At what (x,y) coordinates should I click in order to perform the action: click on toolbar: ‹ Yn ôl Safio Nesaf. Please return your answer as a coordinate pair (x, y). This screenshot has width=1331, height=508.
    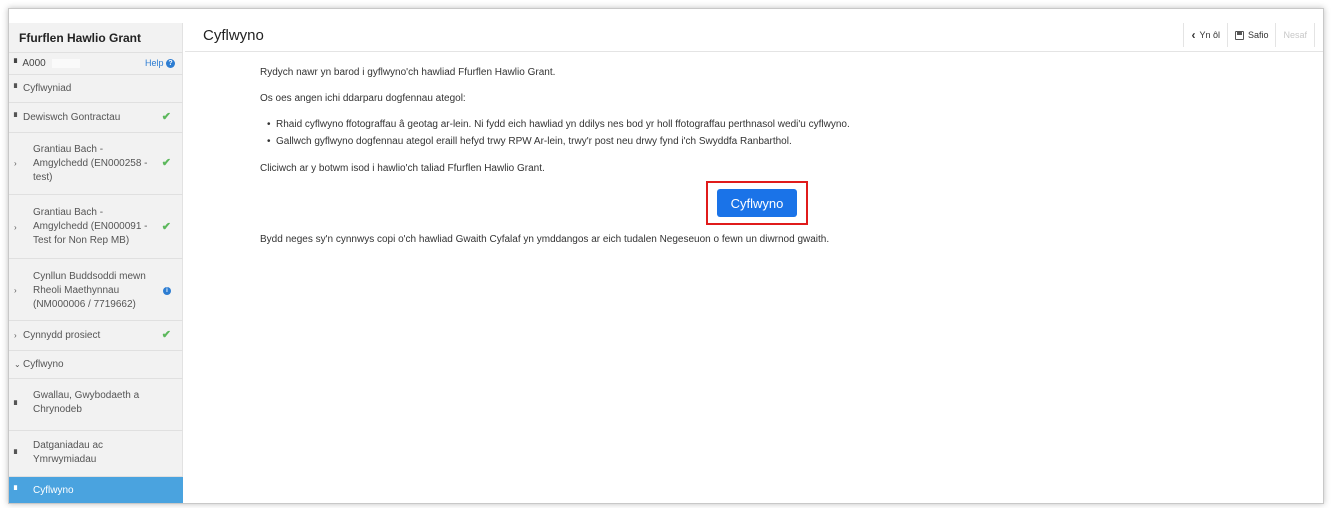
    Looking at the image, I should click on (1249, 35).